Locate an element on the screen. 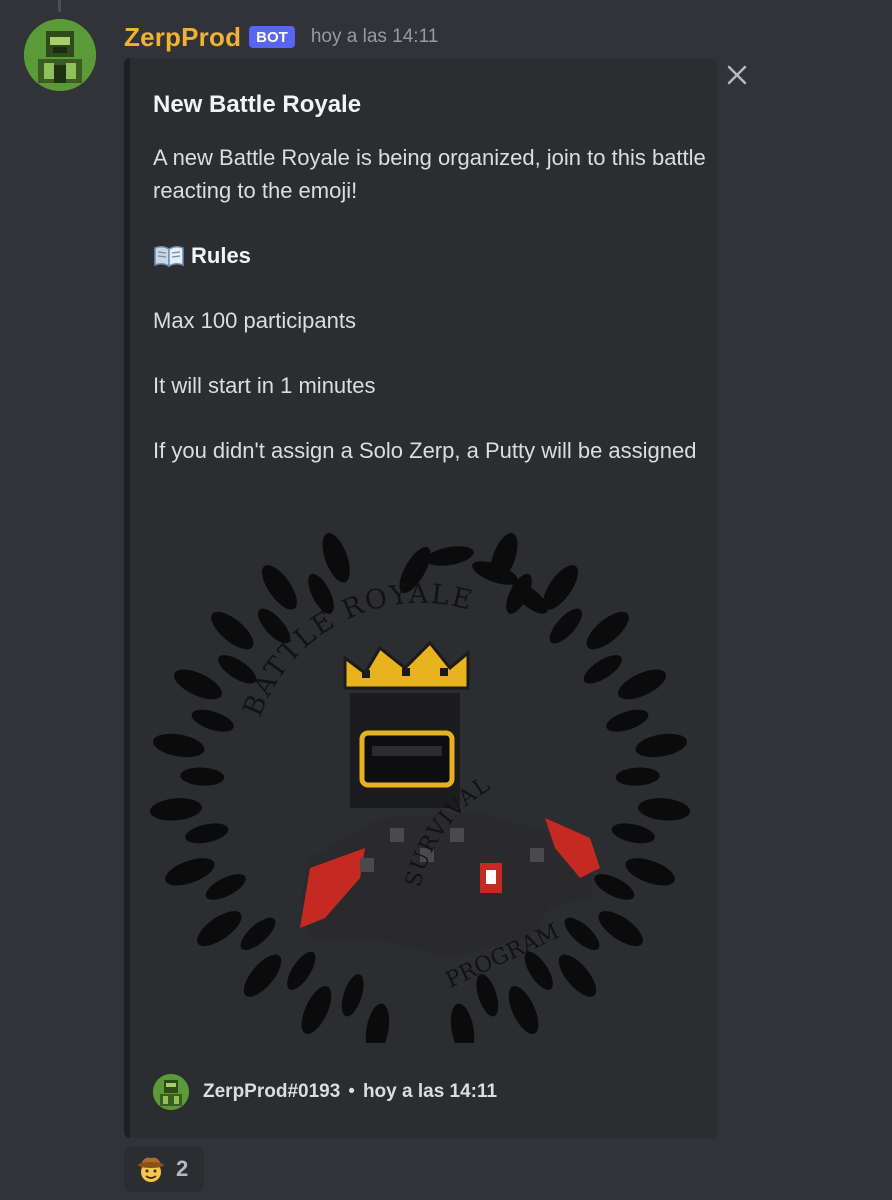 The image size is (892, 1200). close-embed-button is located at coordinates (737, 75).